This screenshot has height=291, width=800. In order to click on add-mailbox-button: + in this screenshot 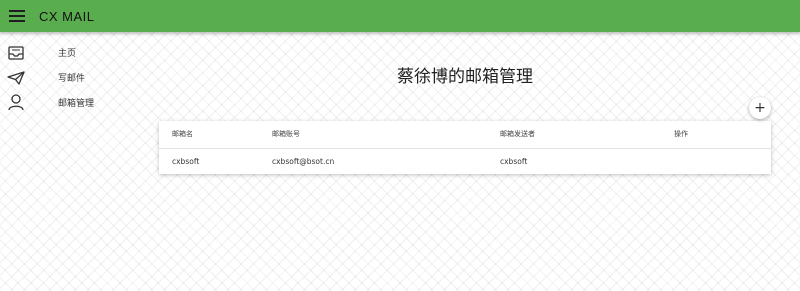, I will do `click(760, 108)`.